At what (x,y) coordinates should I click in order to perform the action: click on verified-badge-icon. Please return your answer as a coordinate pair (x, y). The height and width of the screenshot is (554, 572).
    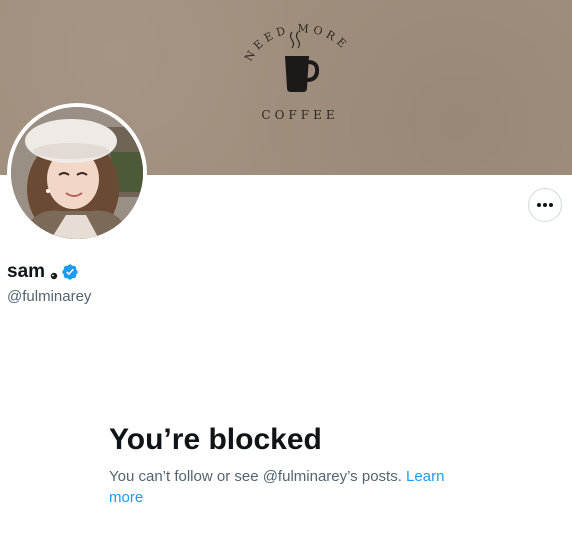
    Looking at the image, I should click on (70, 272).